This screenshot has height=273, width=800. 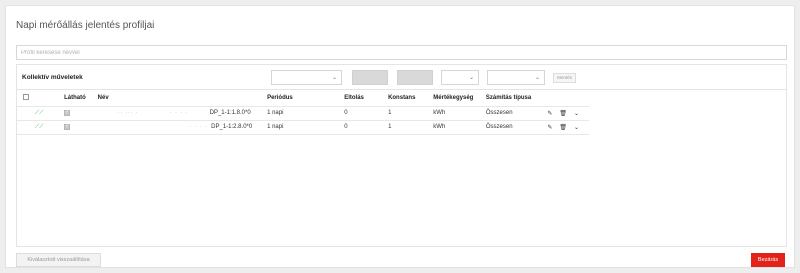 I want to click on close-button: Bezárás, so click(x=768, y=260).